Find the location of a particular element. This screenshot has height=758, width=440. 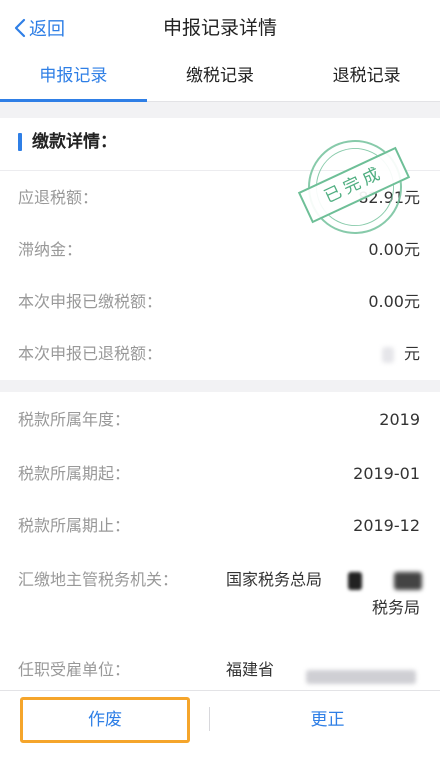

tab-bar: 申报记录 缴税记录 退税记录 is located at coordinates (220, 78).